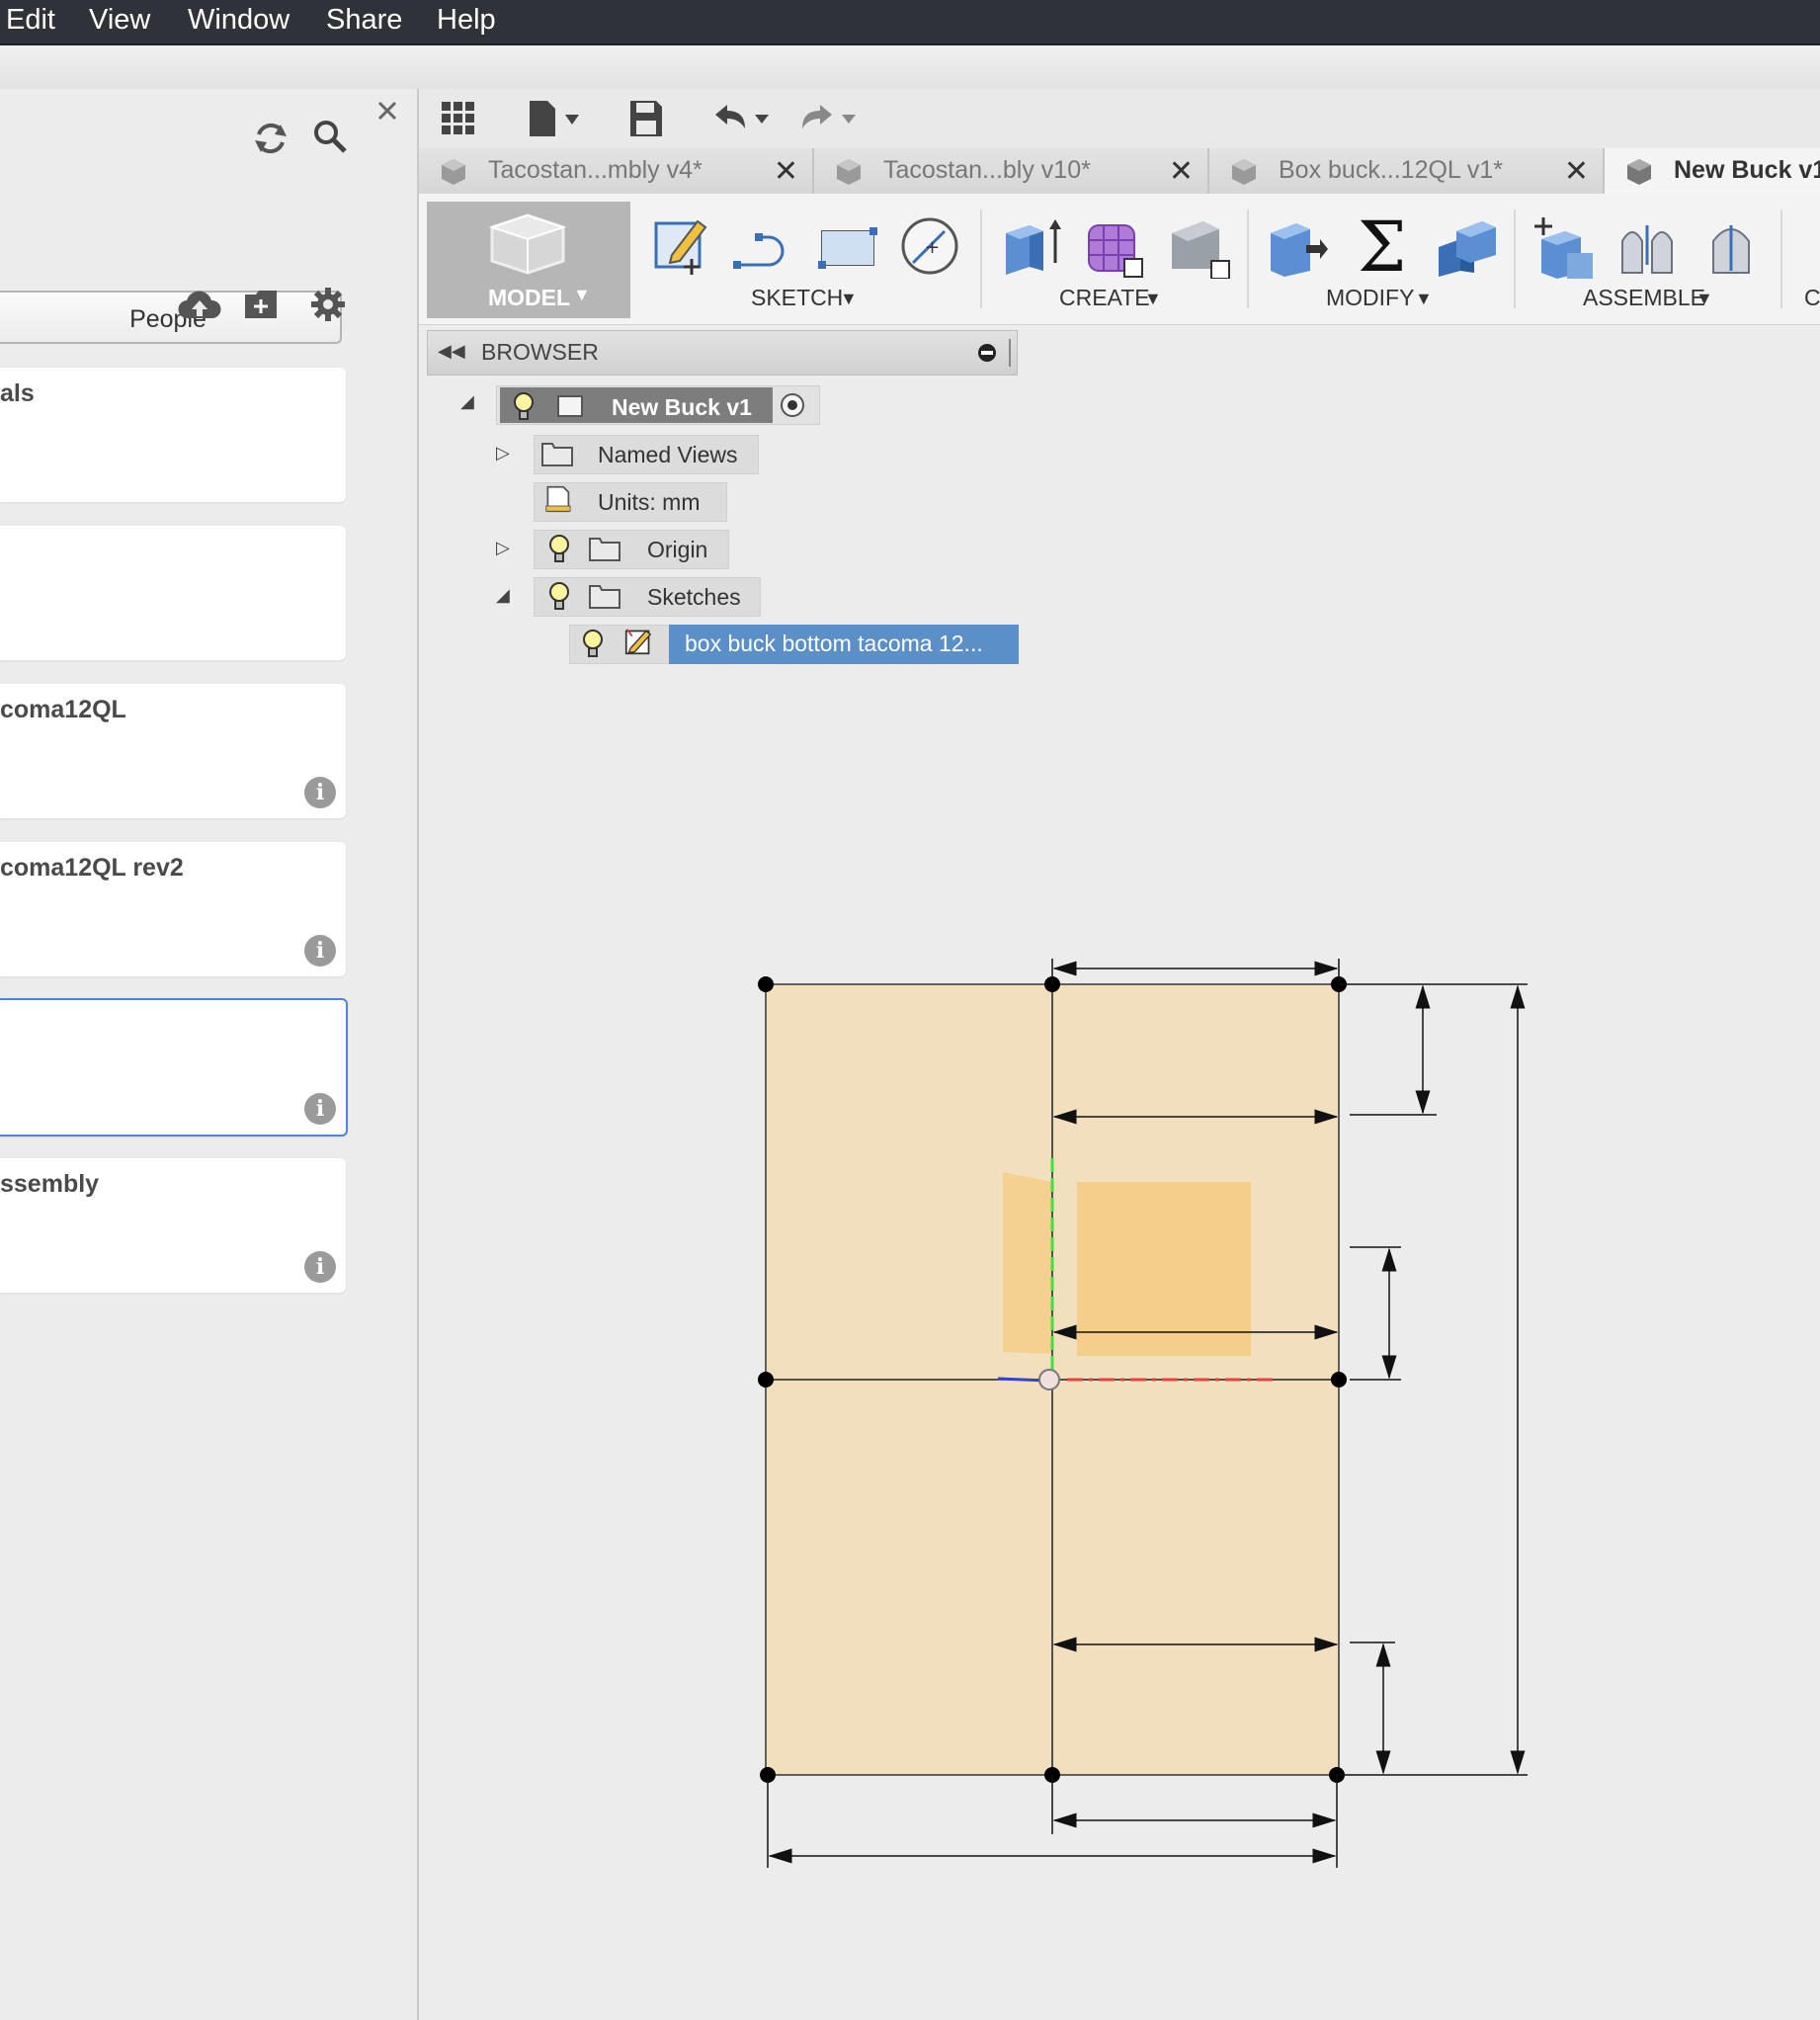  I want to click on joint-icon, so click(1649, 247).